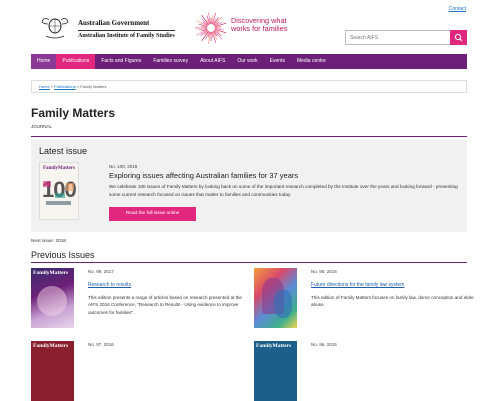 The width and height of the screenshot is (500, 401). Describe the element at coordinates (76, 61) in the screenshot. I see `nav-publications: Publications` at that location.